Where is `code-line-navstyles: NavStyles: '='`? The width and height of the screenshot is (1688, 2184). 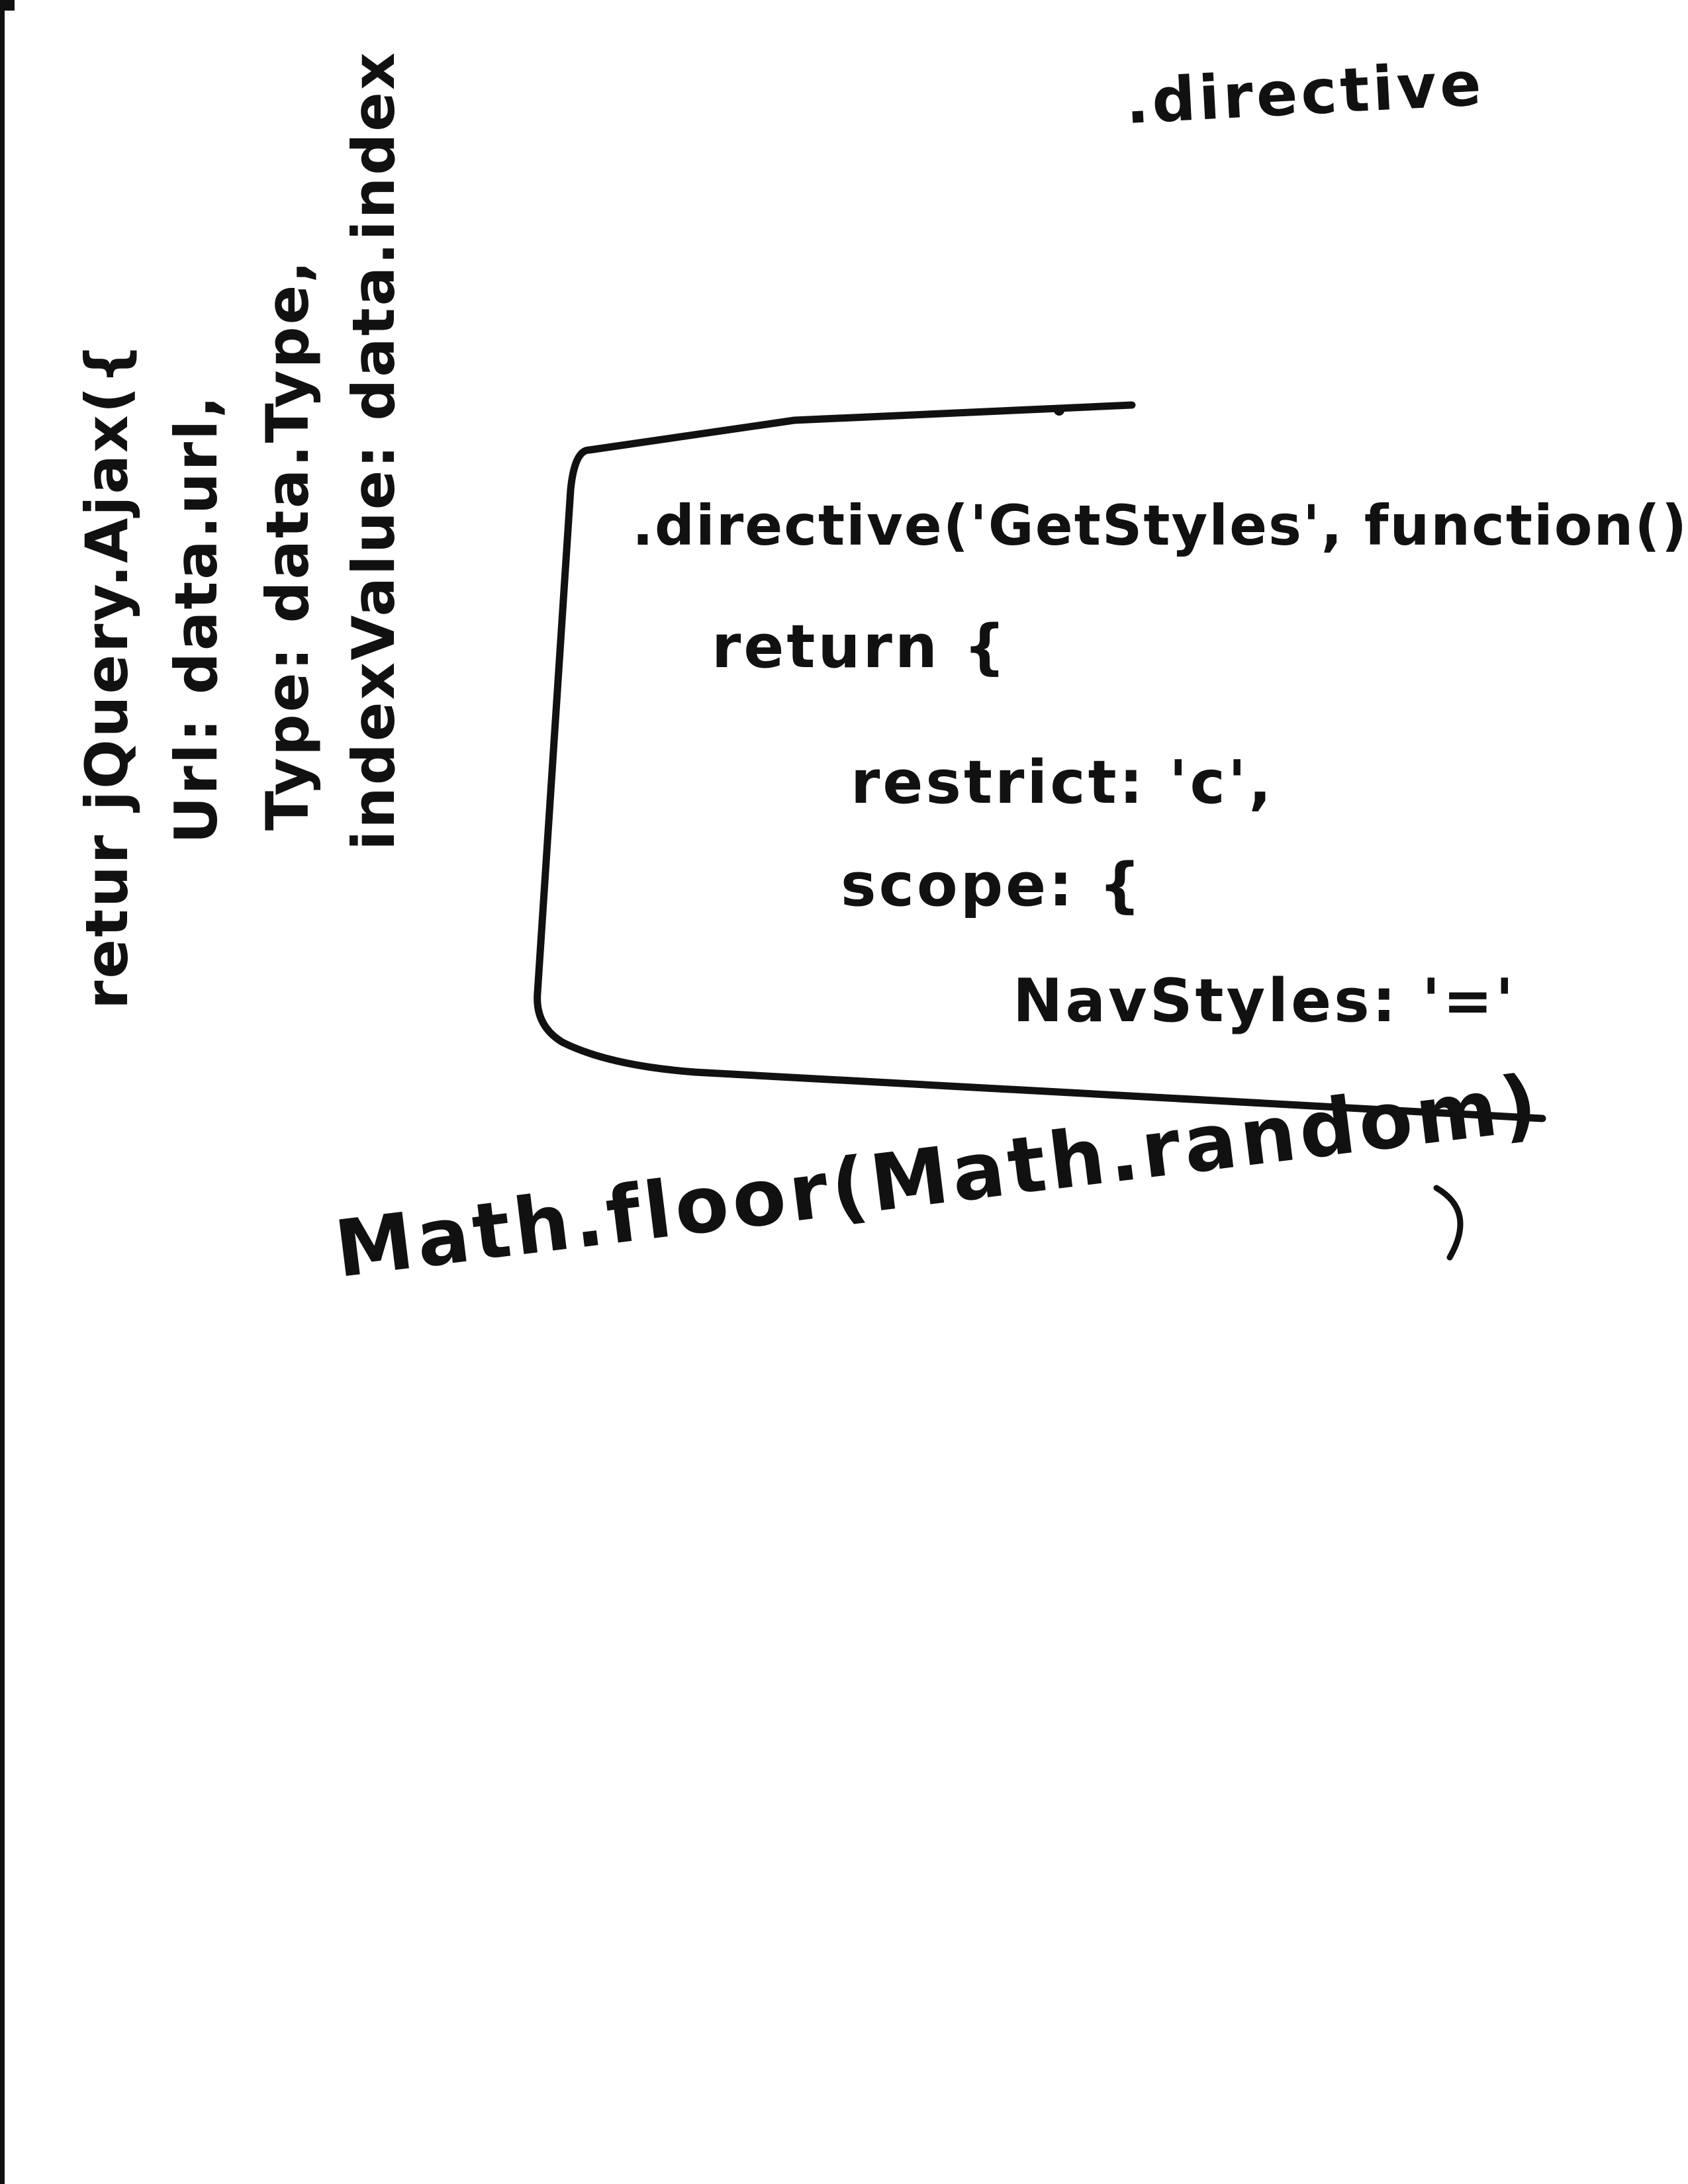
code-line-navstyles: NavStyles: '=' is located at coordinates (1265, 1001).